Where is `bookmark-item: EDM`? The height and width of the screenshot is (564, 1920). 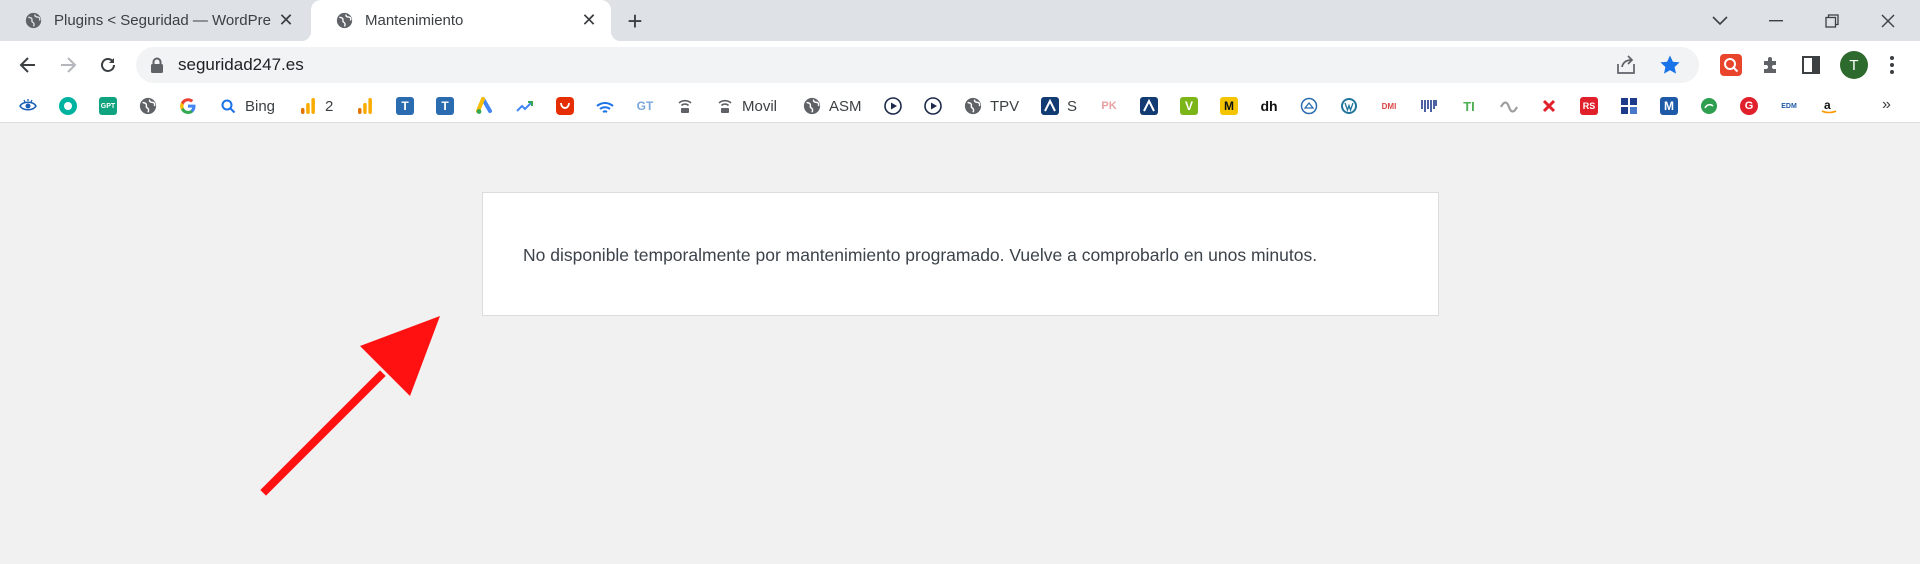 bookmark-item: EDM is located at coordinates (1789, 106).